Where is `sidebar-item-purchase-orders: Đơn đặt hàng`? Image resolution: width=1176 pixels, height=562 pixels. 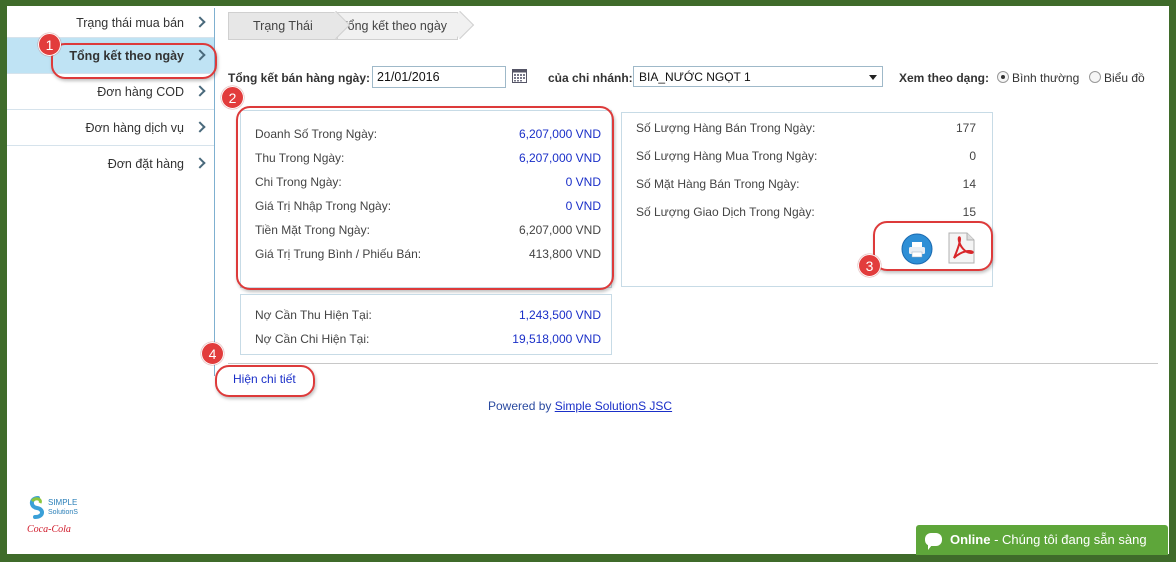
sidebar-item-purchase-orders: Đơn đặt hàng is located at coordinates (110, 164).